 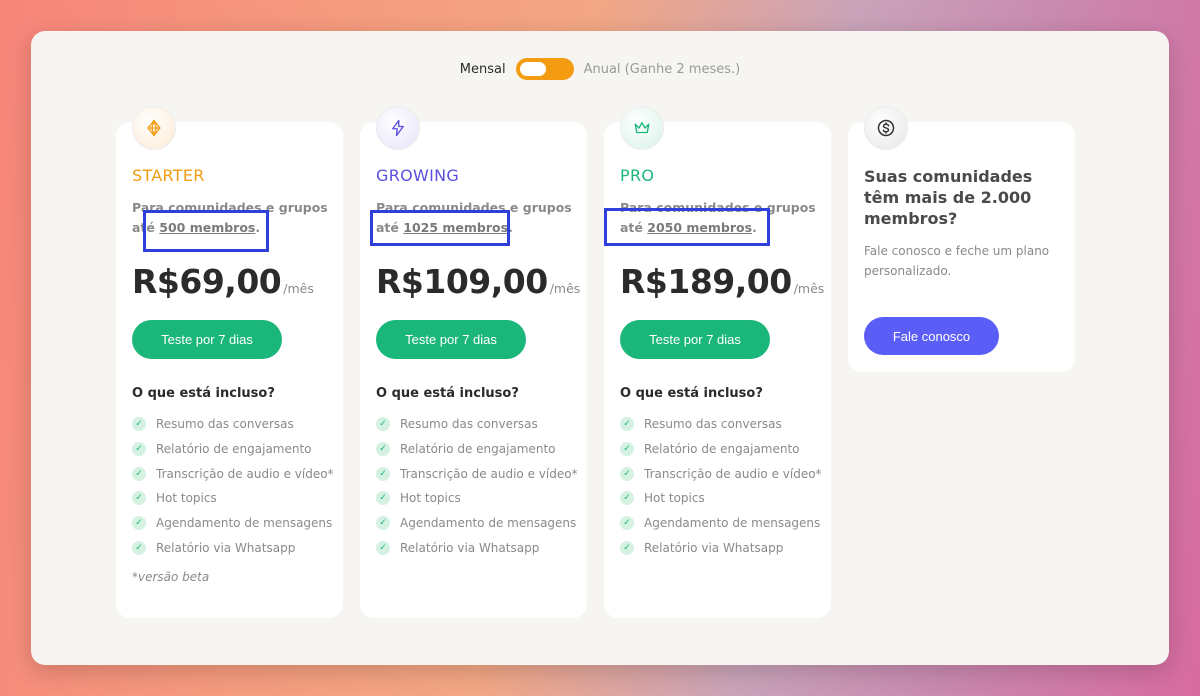 What do you see at coordinates (455, 227) in the screenshot?
I see `members-link: 1025 membros` at bounding box center [455, 227].